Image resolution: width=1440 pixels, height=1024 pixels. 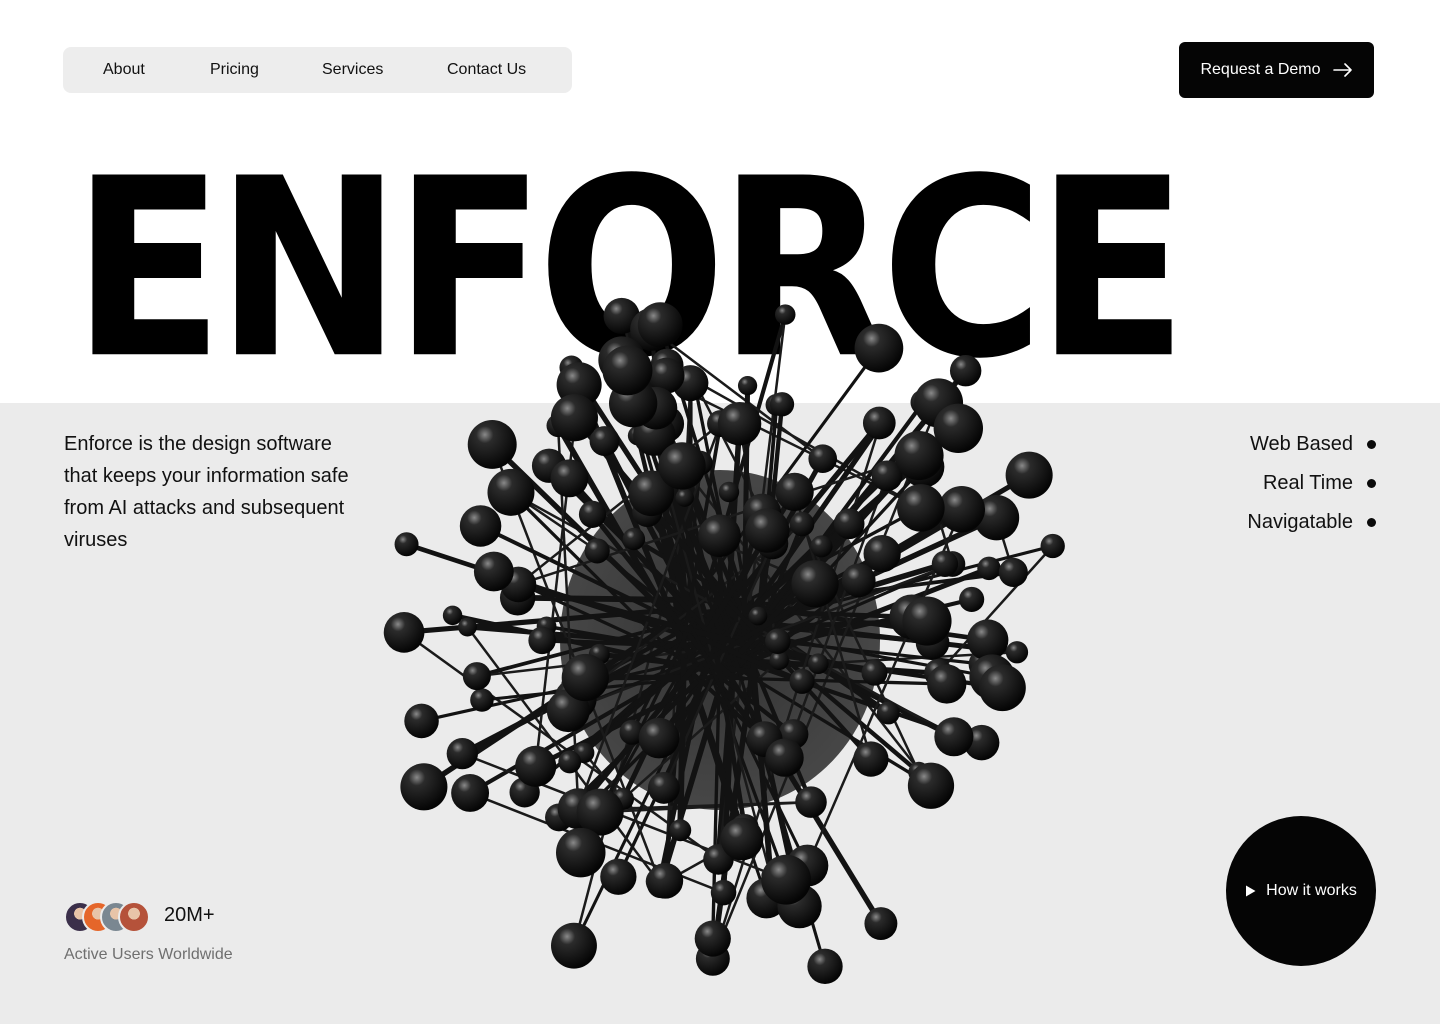 I want to click on request-demo-button: Request a Demo, so click(x=1276, y=70).